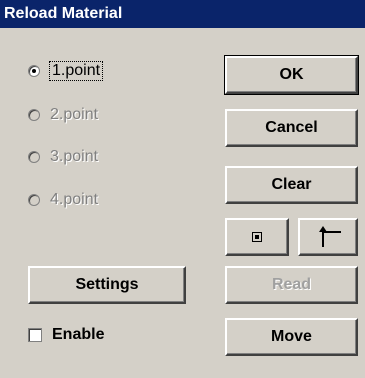  I want to click on radio-label-point-4: 4.point, so click(74, 199).